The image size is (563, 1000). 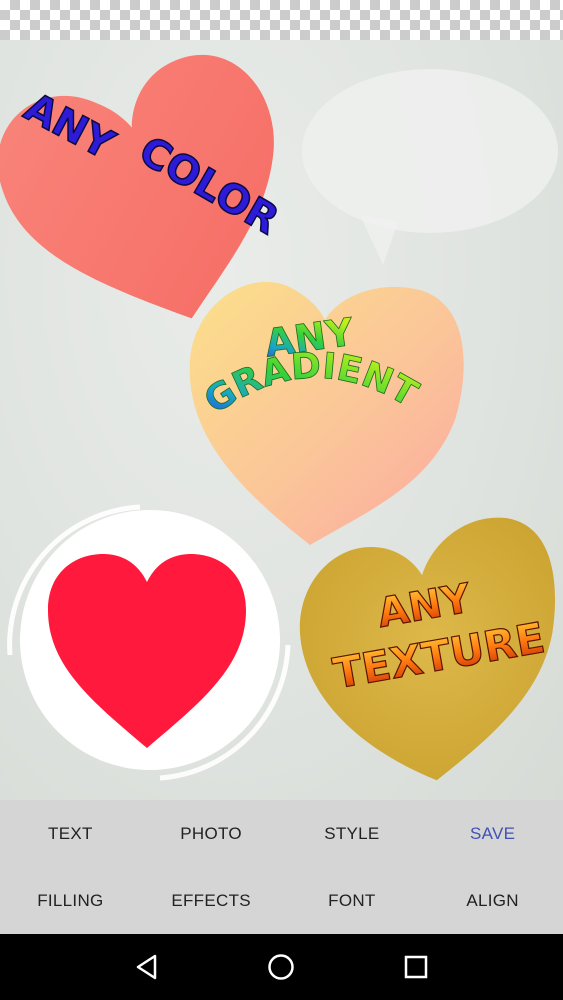 What do you see at coordinates (281, 20) in the screenshot?
I see `transparency-checkerboard` at bounding box center [281, 20].